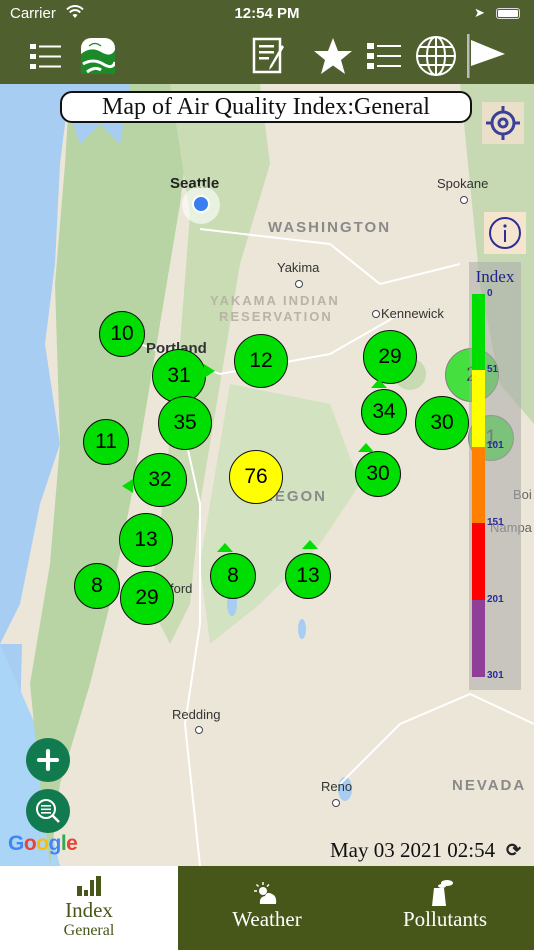 This screenshot has height=950, width=534. I want to click on aqi-marker: 76, so click(256, 477).